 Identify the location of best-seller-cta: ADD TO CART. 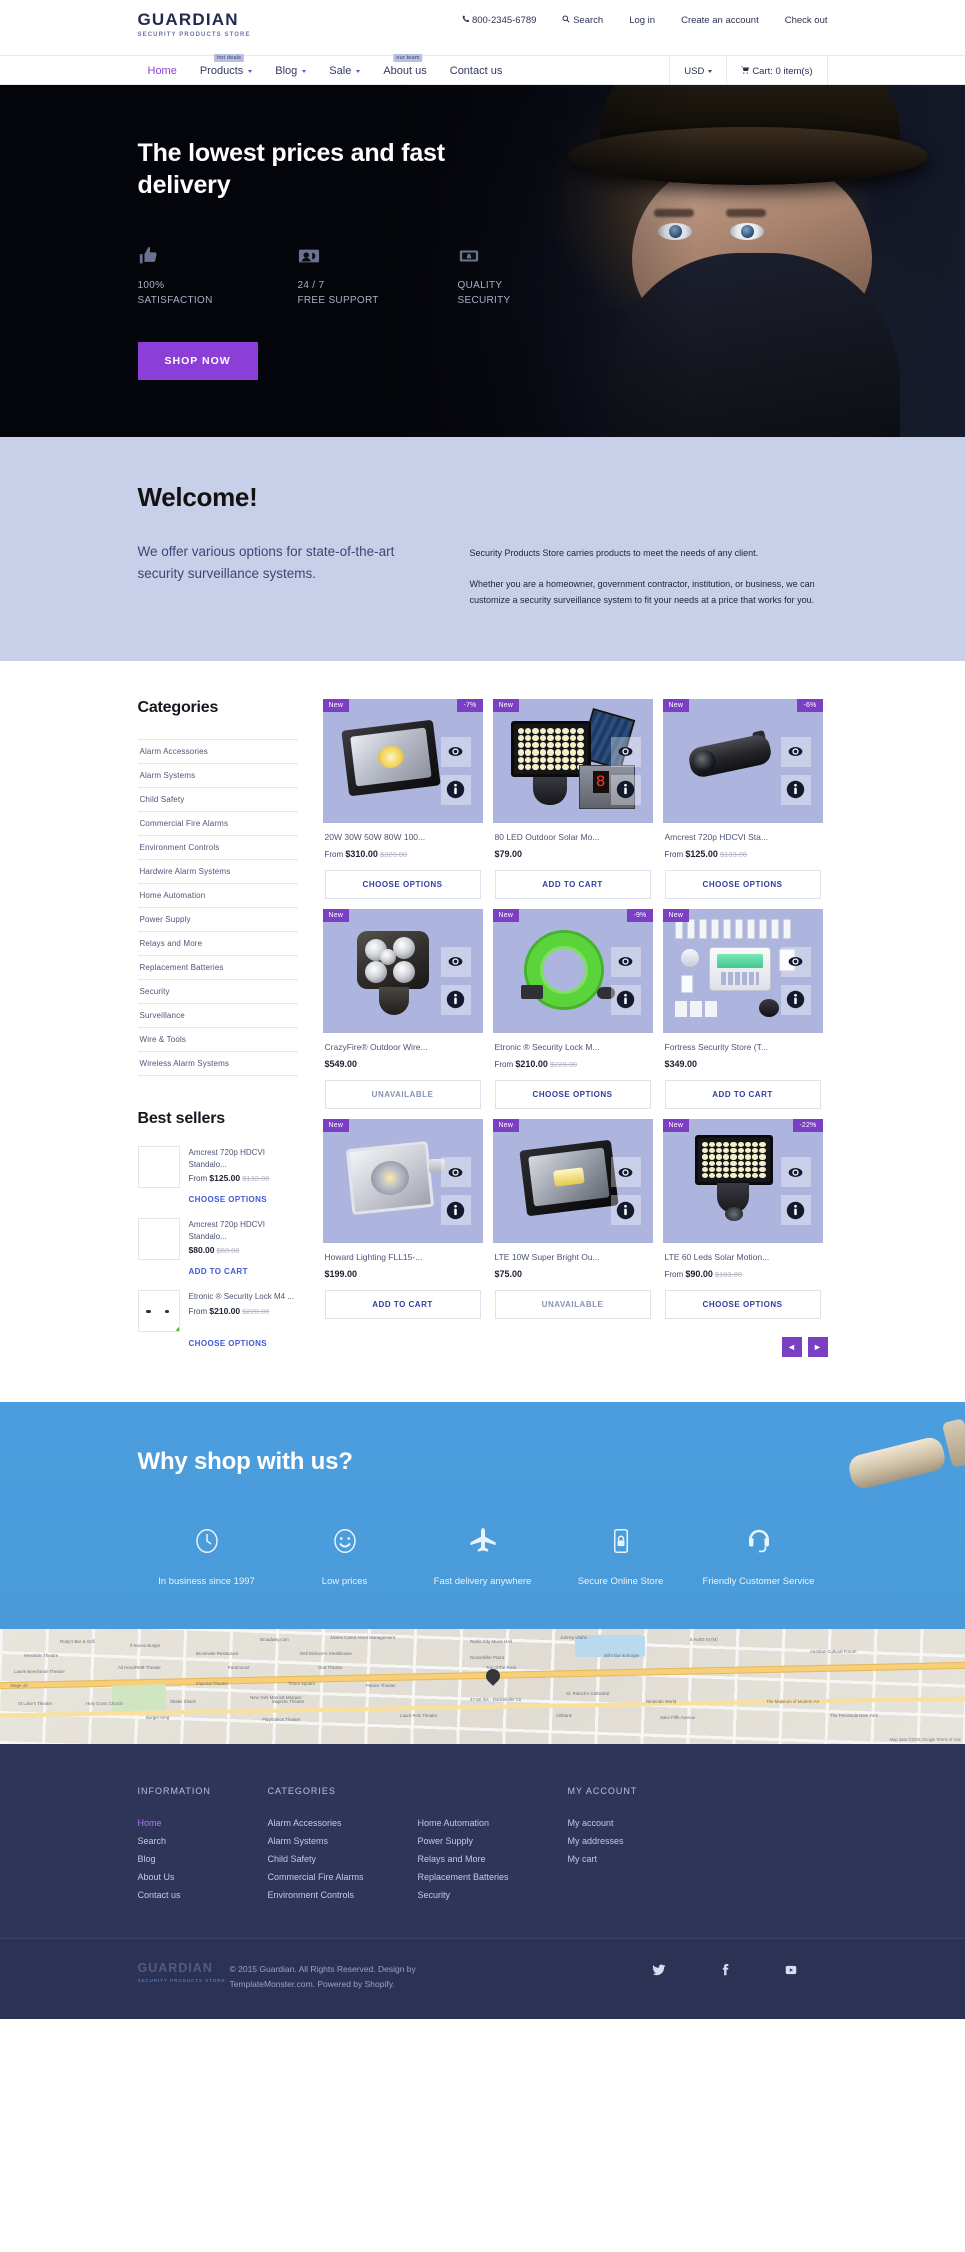
(243, 1271).